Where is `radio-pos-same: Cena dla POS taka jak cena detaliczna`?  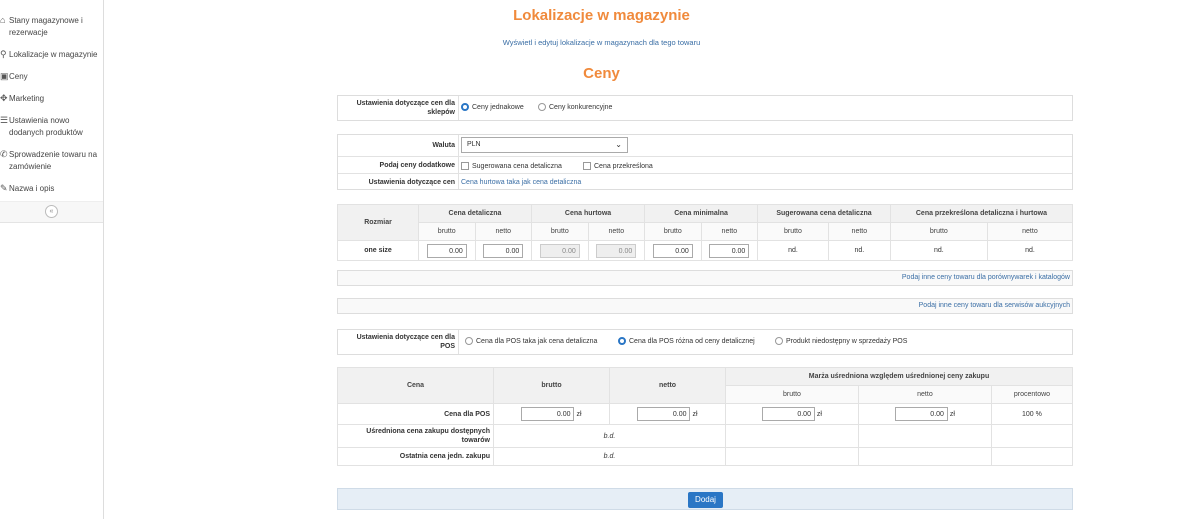
radio-pos-same: Cena dla POS taka jak cena detaliczna is located at coordinates (531, 341).